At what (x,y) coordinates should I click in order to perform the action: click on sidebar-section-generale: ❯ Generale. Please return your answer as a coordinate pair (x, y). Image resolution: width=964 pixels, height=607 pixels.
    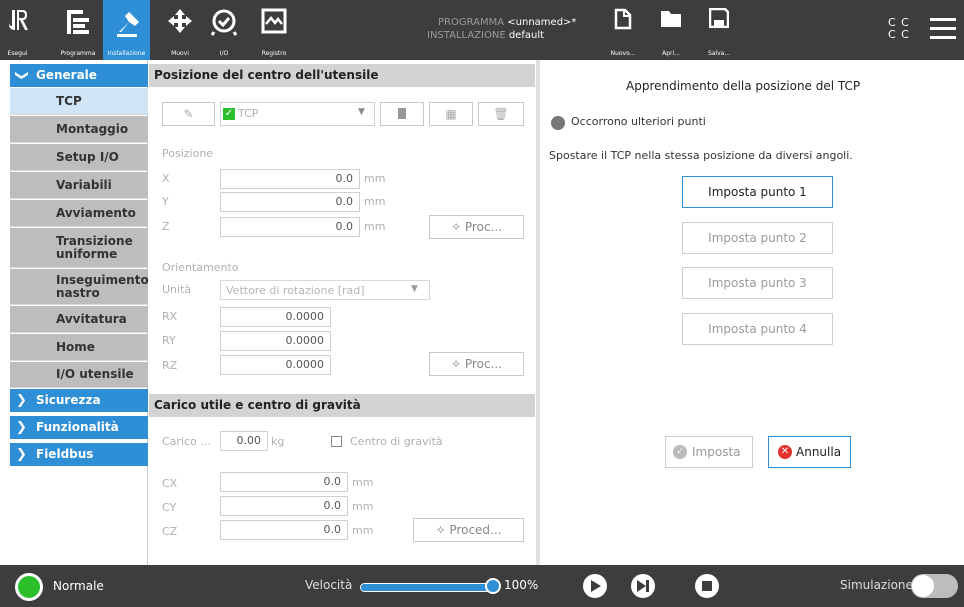
    Looking at the image, I should click on (79, 75).